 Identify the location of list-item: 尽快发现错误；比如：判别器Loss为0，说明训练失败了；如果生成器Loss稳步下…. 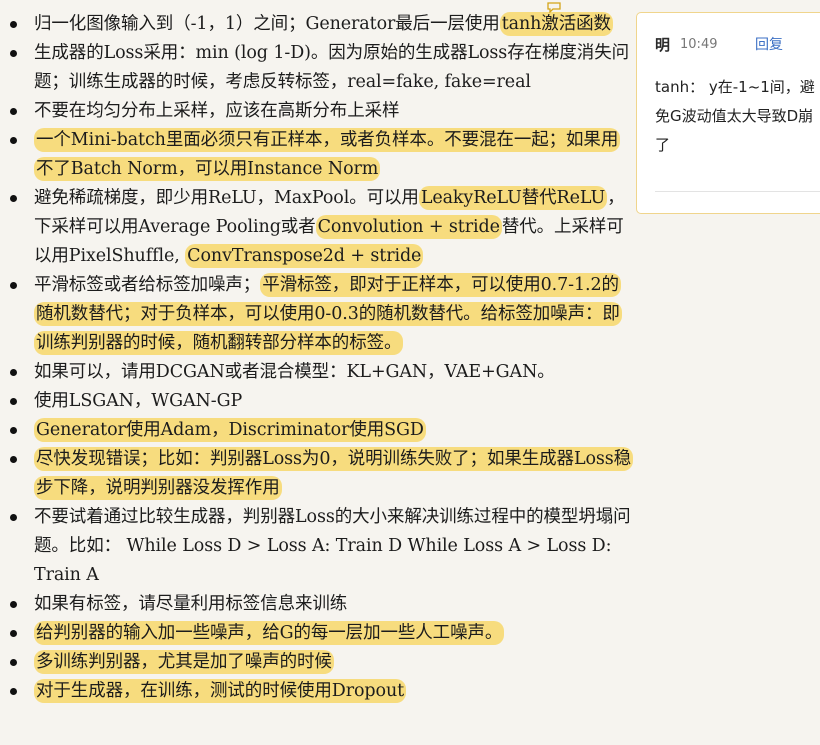
(320, 474).